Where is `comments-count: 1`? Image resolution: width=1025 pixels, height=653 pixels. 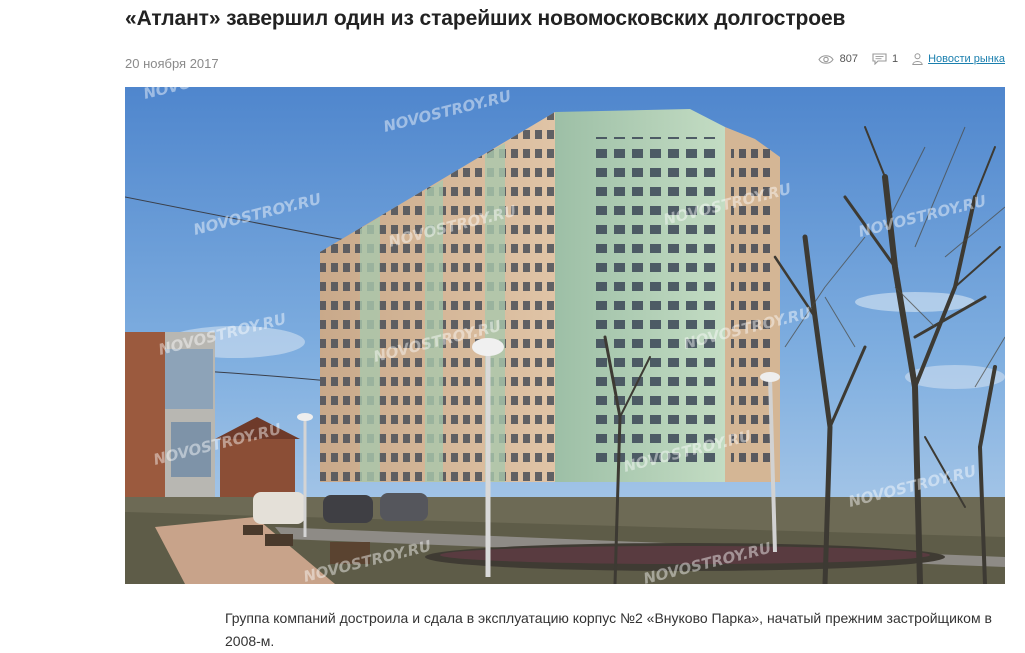
comments-count: 1 is located at coordinates (895, 59).